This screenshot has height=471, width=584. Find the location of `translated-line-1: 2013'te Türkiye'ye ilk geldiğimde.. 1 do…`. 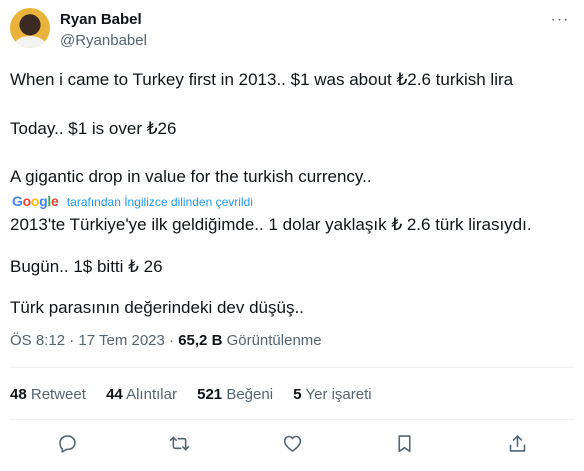

translated-line-1: 2013'te Türkiye'ye ilk geldiğimde.. 1 do… is located at coordinates (271, 224).